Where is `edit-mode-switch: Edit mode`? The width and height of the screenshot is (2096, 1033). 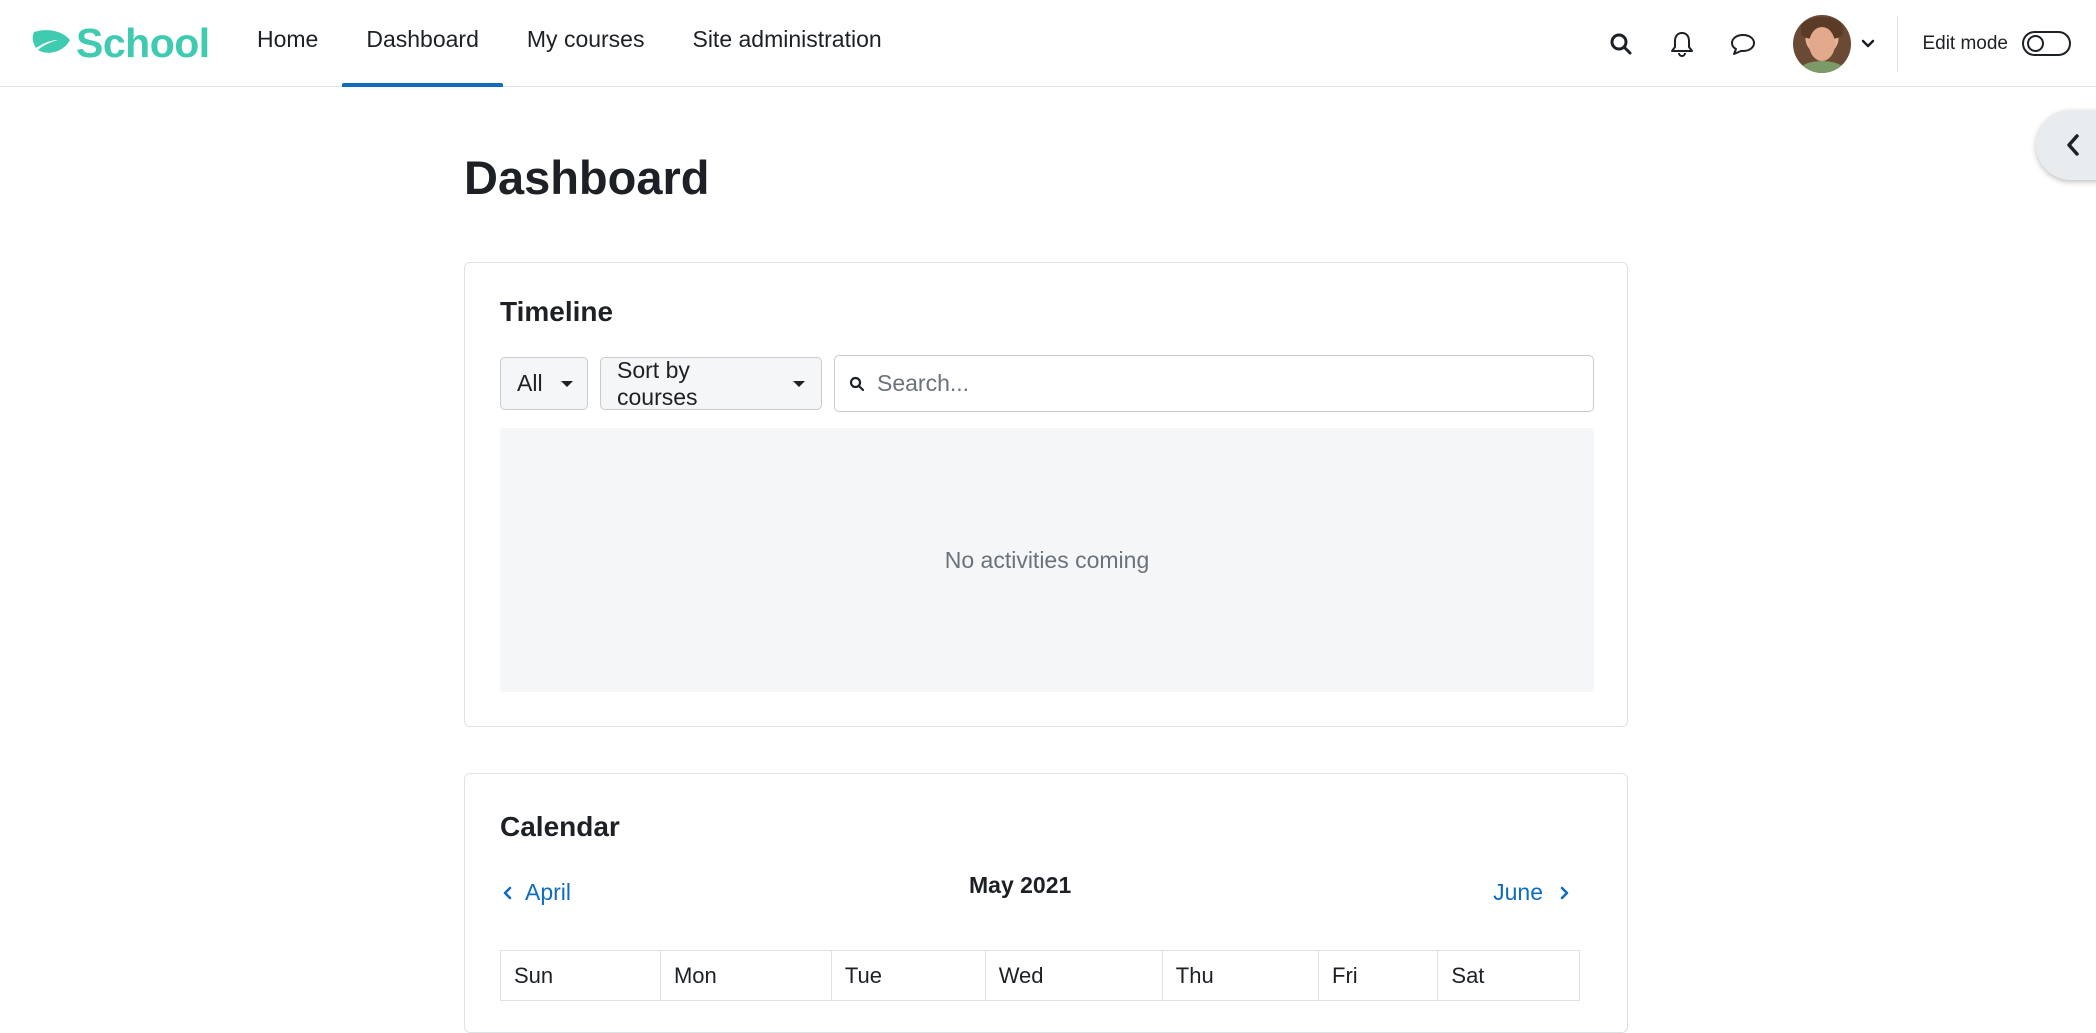
edit-mode-switch: Edit mode is located at coordinates (1997, 43).